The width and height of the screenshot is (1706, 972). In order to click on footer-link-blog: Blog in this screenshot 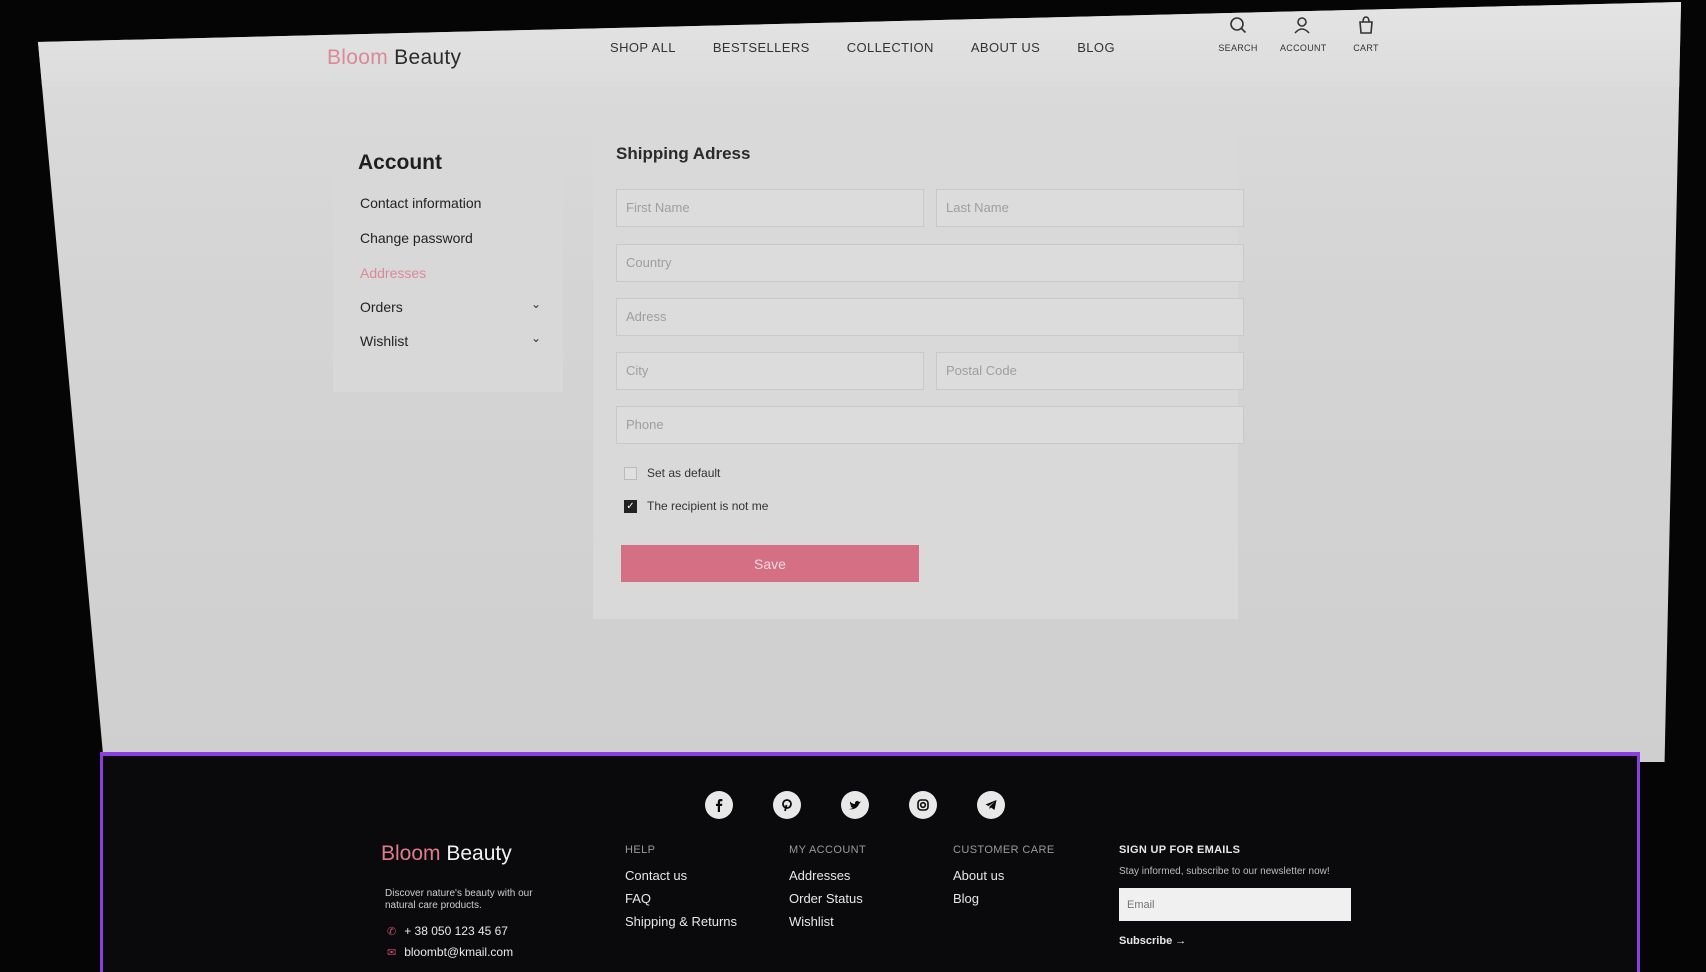, I will do `click(1004, 898)`.